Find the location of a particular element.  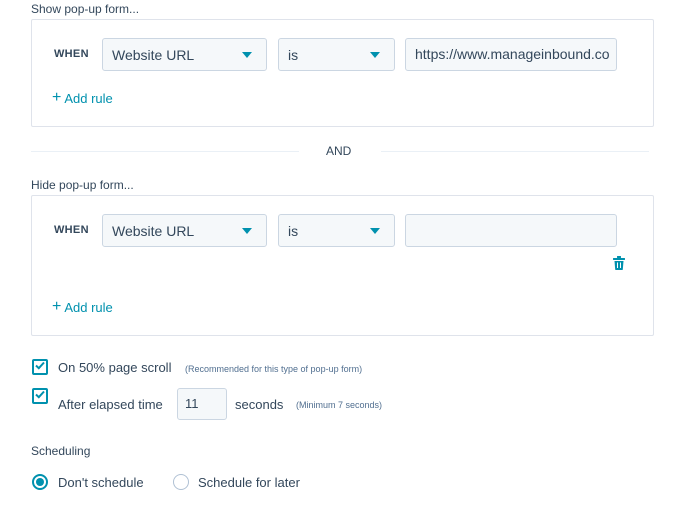

scheduling-title: Scheduling is located at coordinates (61, 451).